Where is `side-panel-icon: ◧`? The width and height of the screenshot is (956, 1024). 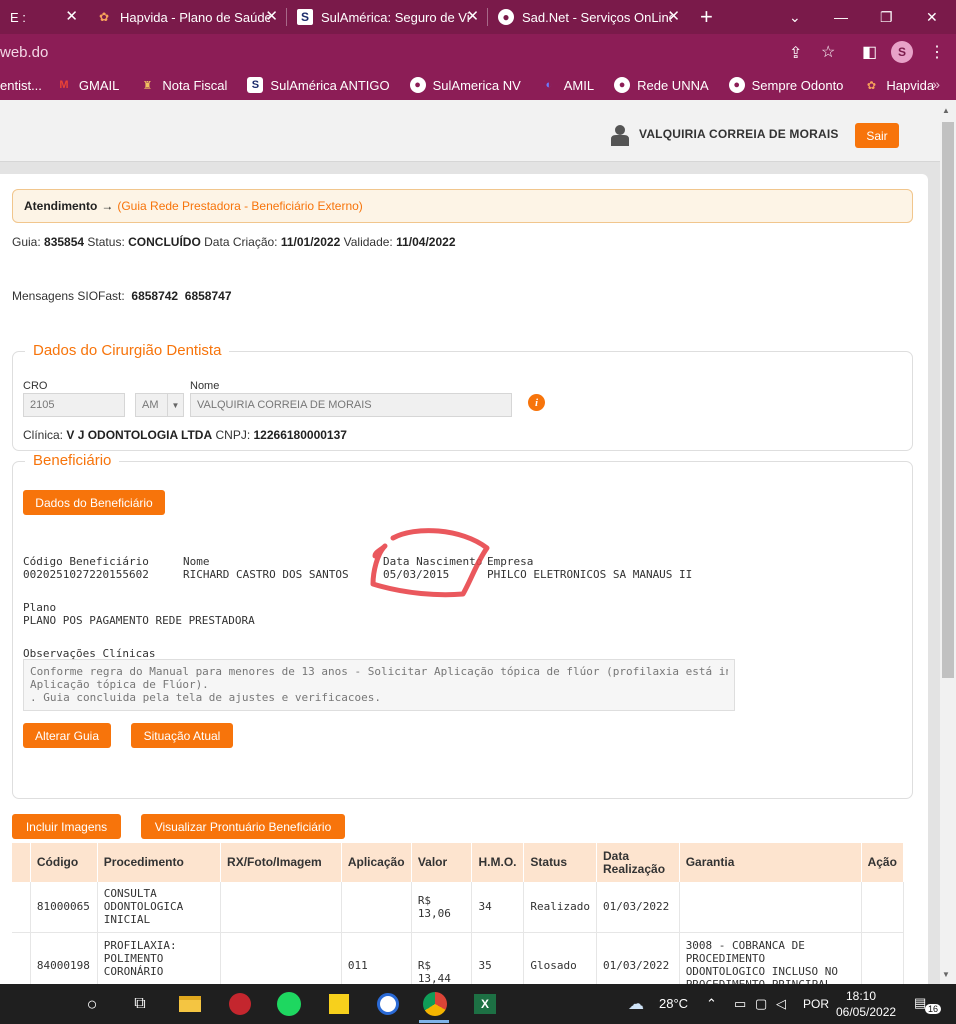
side-panel-icon: ◧ is located at coordinates (869, 52).